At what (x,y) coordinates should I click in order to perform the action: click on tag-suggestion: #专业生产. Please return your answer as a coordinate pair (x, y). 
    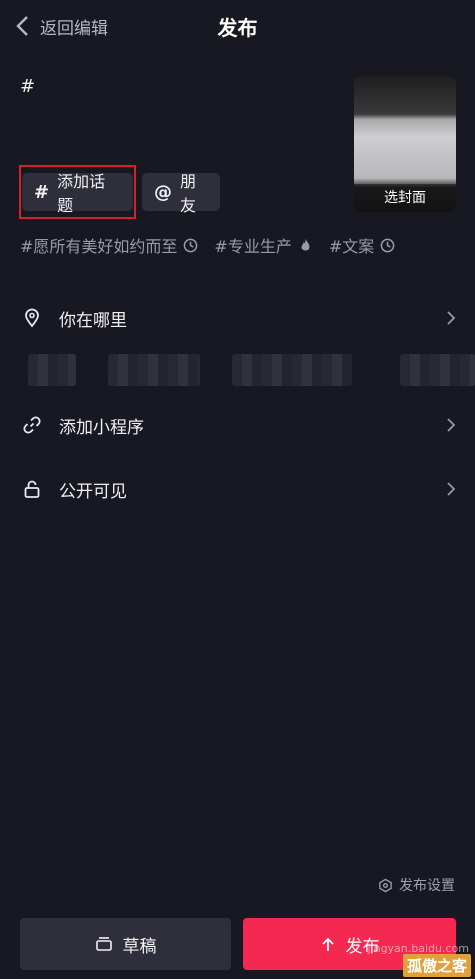
    Looking at the image, I should click on (263, 245).